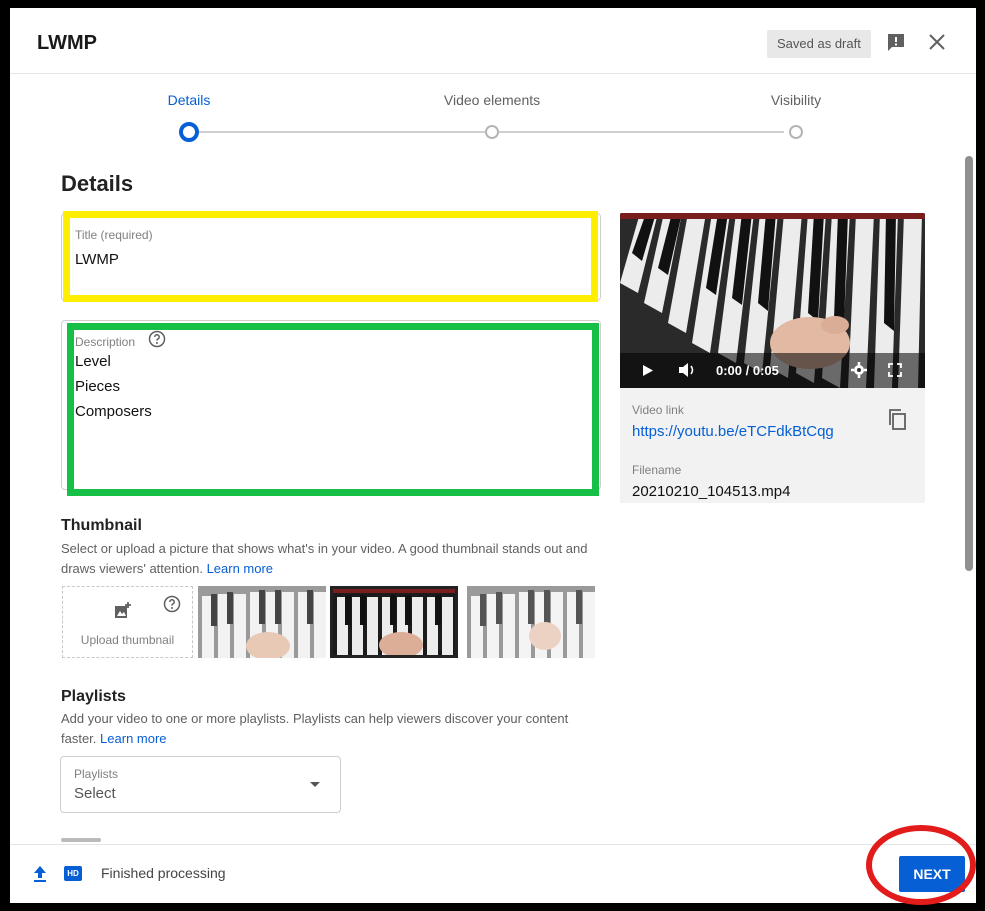 This screenshot has height=911, width=985. I want to click on thumbnail-option-selected, so click(394, 622).